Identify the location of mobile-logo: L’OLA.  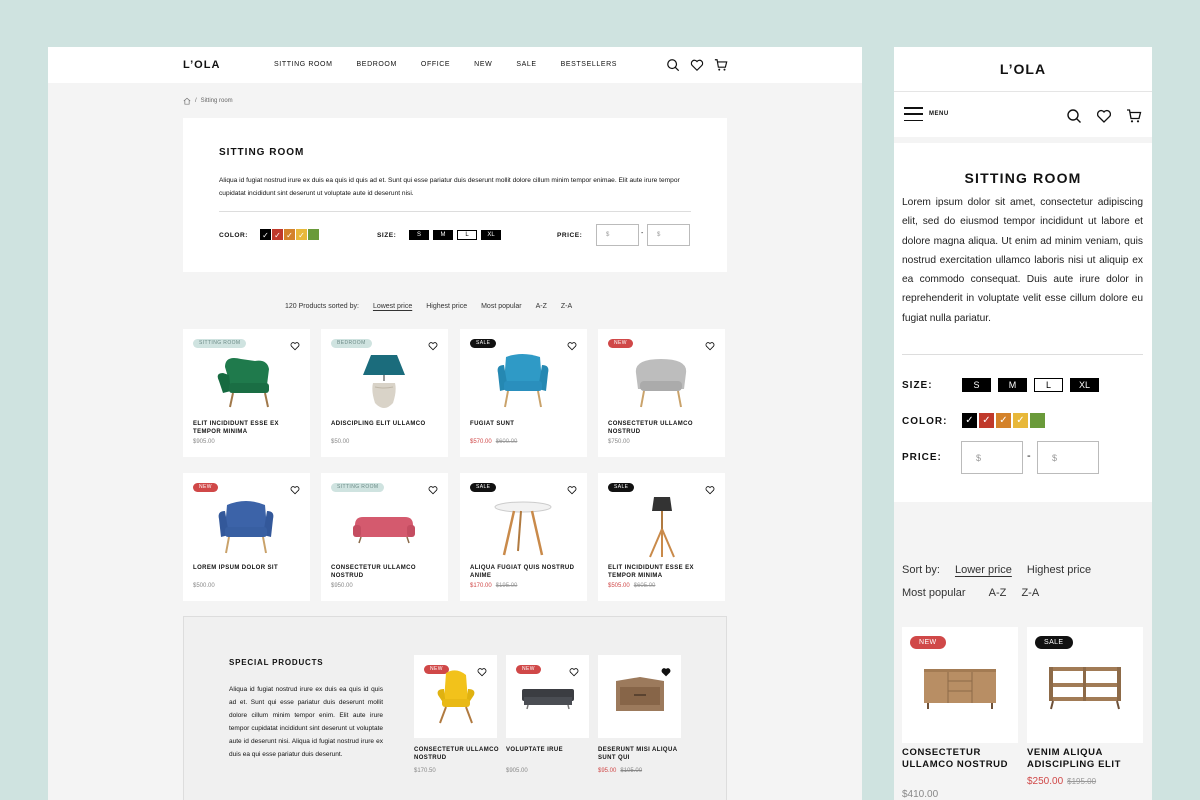
(1023, 69).